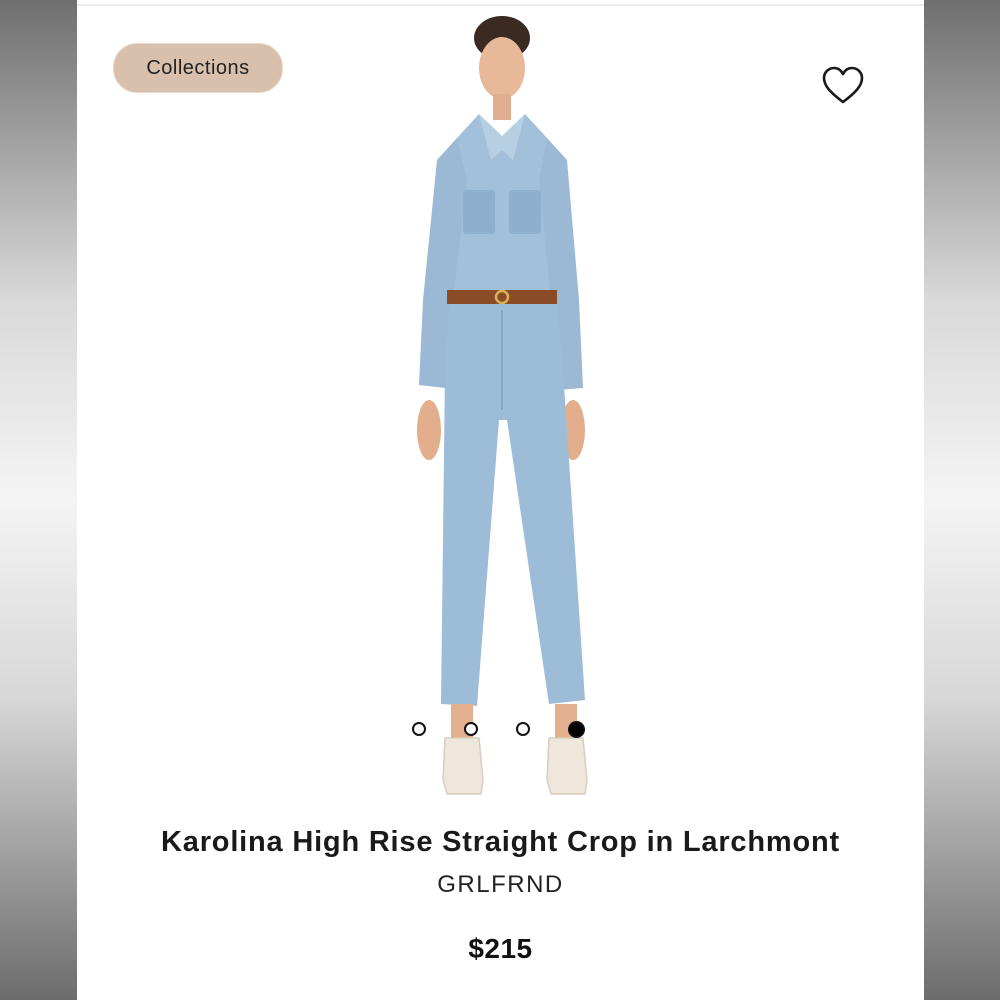  Describe the element at coordinates (463, 766) in the screenshot. I see `left-shoe` at that location.